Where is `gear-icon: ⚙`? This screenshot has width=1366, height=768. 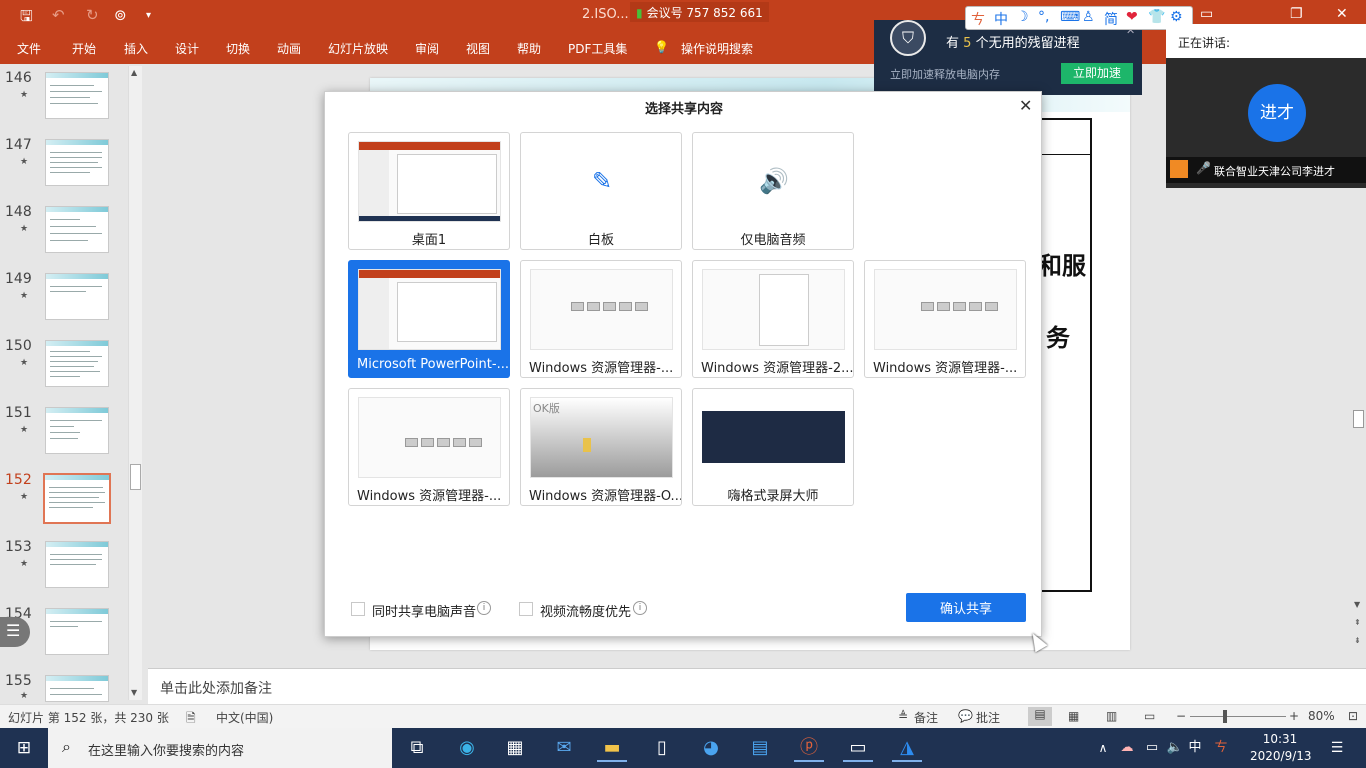
gear-icon: ⚙ is located at coordinates (1176, 17).